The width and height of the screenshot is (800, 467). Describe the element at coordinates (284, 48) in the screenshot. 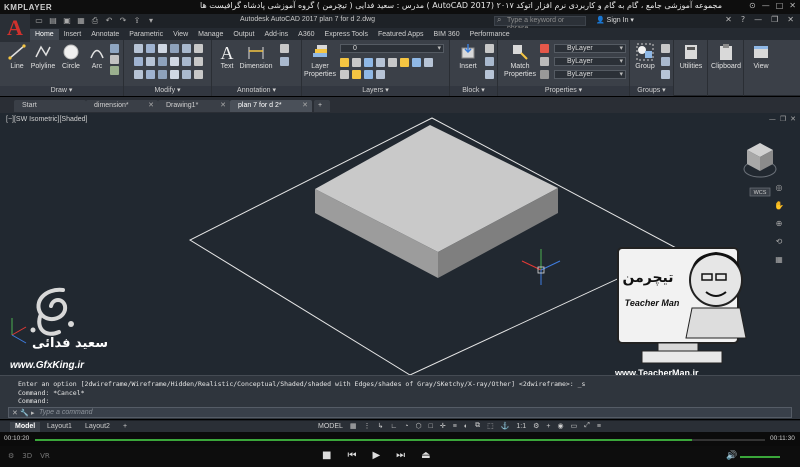

I see `leader-icon` at that location.